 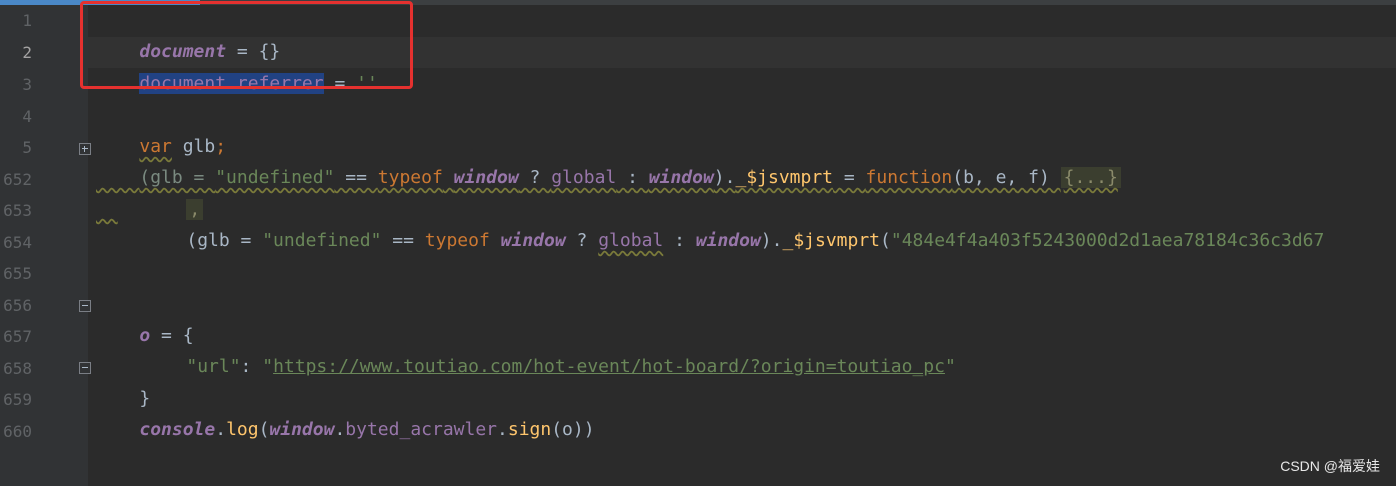 What do you see at coordinates (85, 368) in the screenshot?
I see `fold-end-icon` at bounding box center [85, 368].